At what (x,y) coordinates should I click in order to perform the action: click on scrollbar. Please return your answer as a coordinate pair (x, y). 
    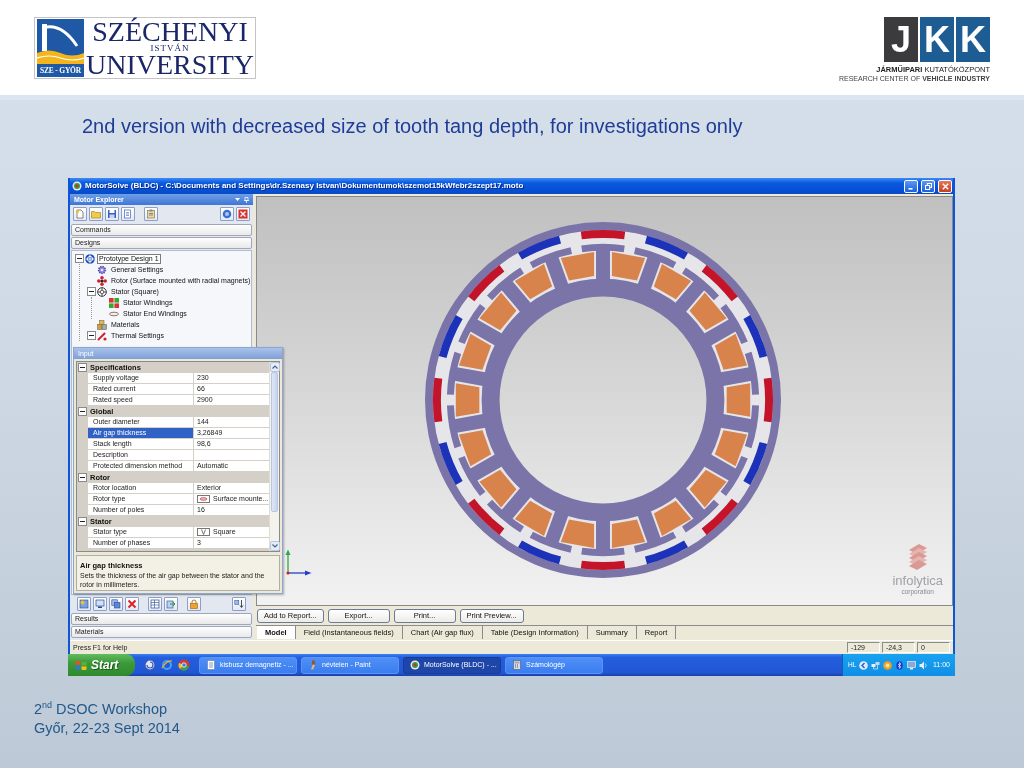
    Looking at the image, I should click on (274, 456).